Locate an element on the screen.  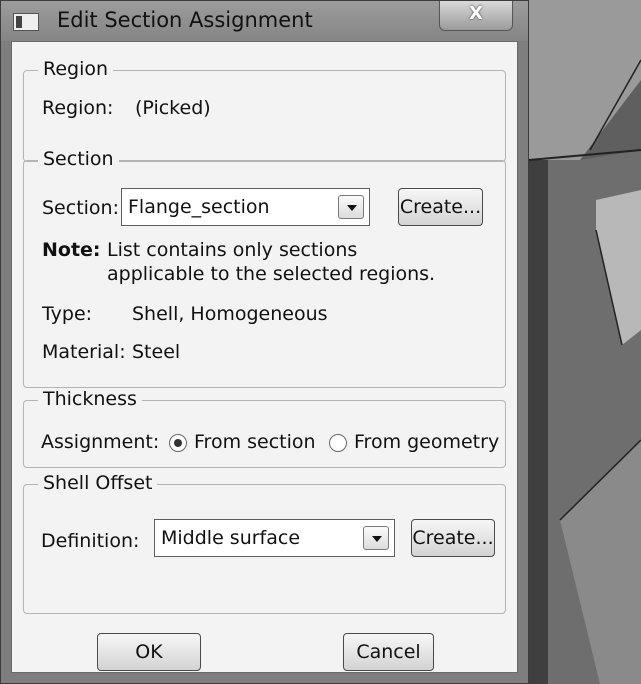
section-group-title: Section is located at coordinates (78, 159).